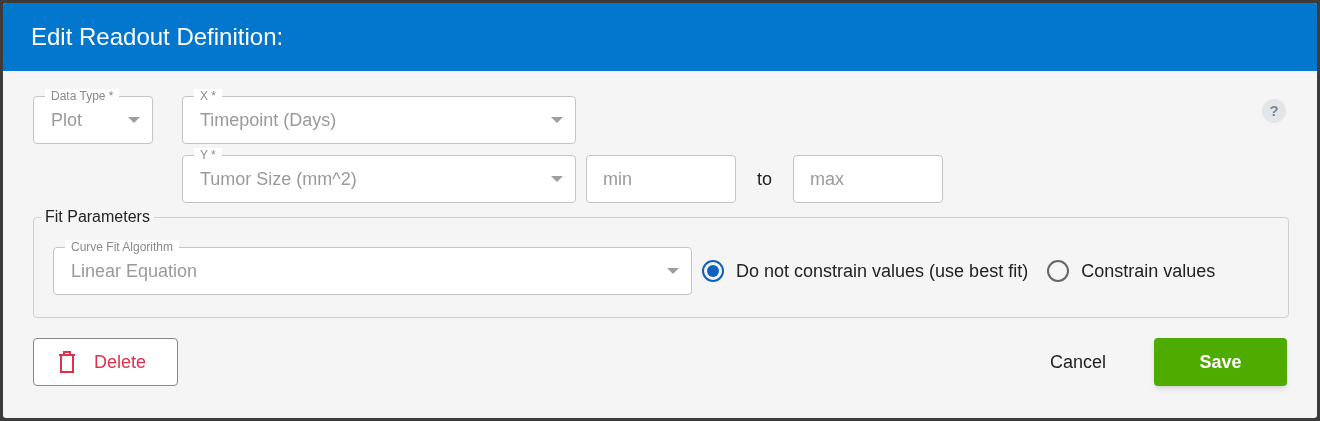 This screenshot has height=421, width=1320. I want to click on range-separator: to, so click(764, 179).